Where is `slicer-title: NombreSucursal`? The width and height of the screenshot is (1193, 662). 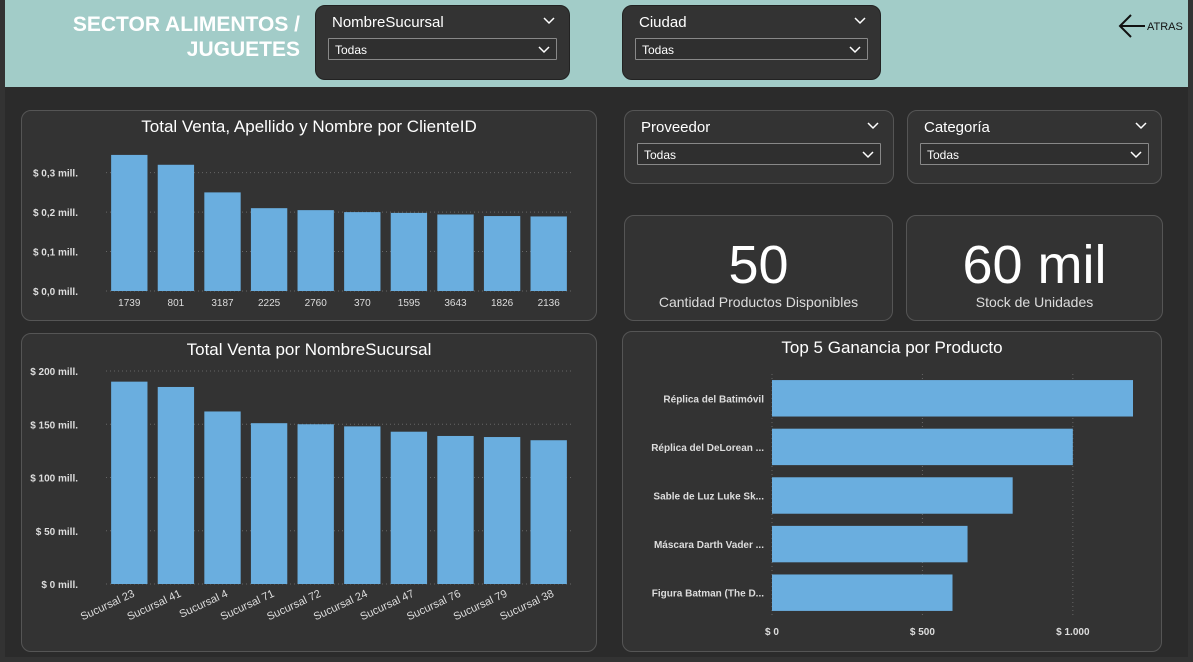 slicer-title: NombreSucursal is located at coordinates (388, 22).